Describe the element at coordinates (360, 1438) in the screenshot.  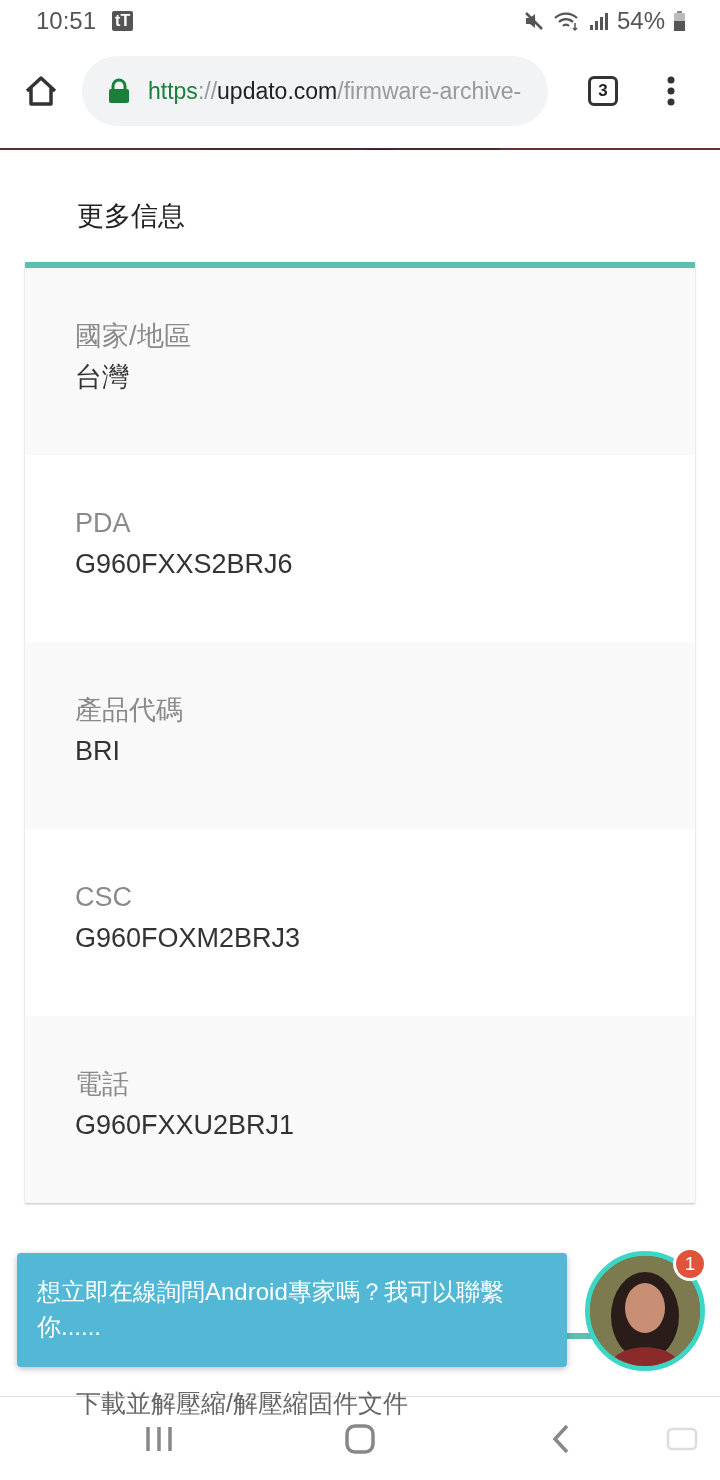
I see `home-button-icon` at that location.